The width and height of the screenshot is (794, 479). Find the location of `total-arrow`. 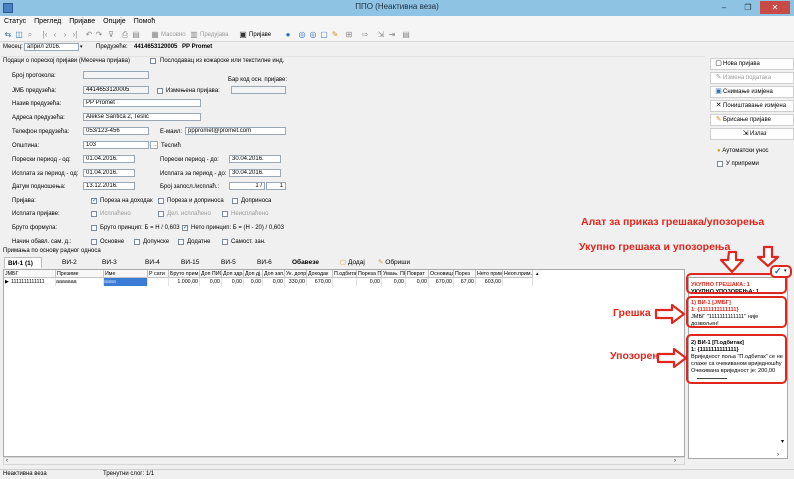

total-arrow is located at coordinates (732, 262).